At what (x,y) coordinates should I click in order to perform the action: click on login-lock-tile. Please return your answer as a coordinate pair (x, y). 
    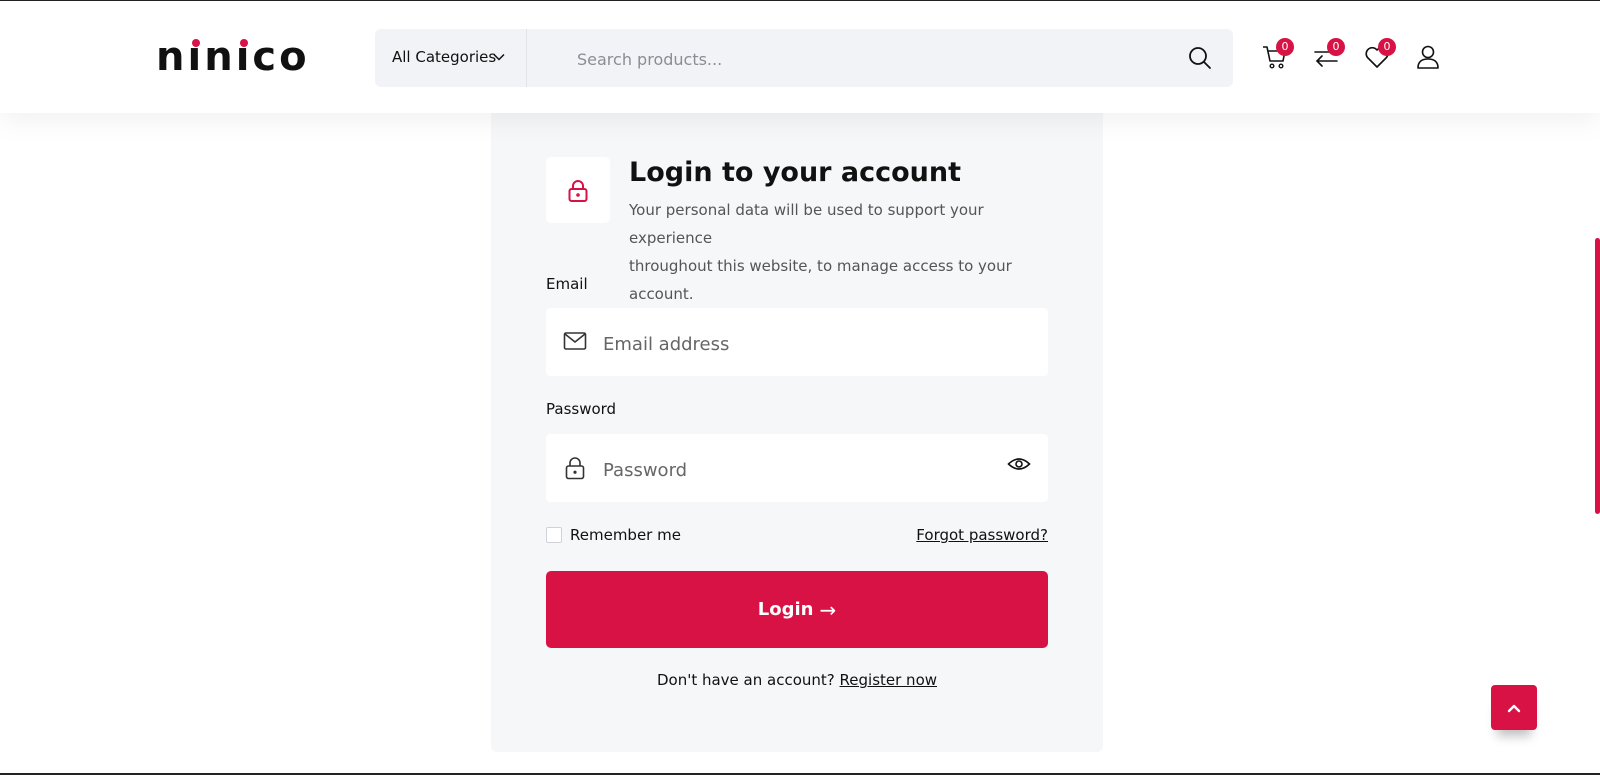
    Looking at the image, I should click on (578, 190).